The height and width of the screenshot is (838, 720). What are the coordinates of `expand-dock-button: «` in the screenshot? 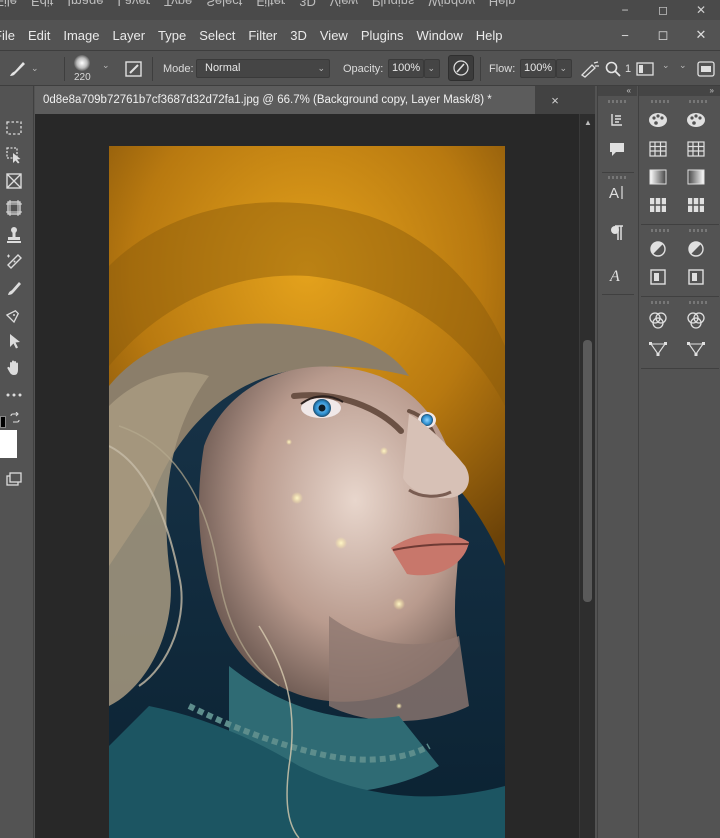 It's located at (617, 91).